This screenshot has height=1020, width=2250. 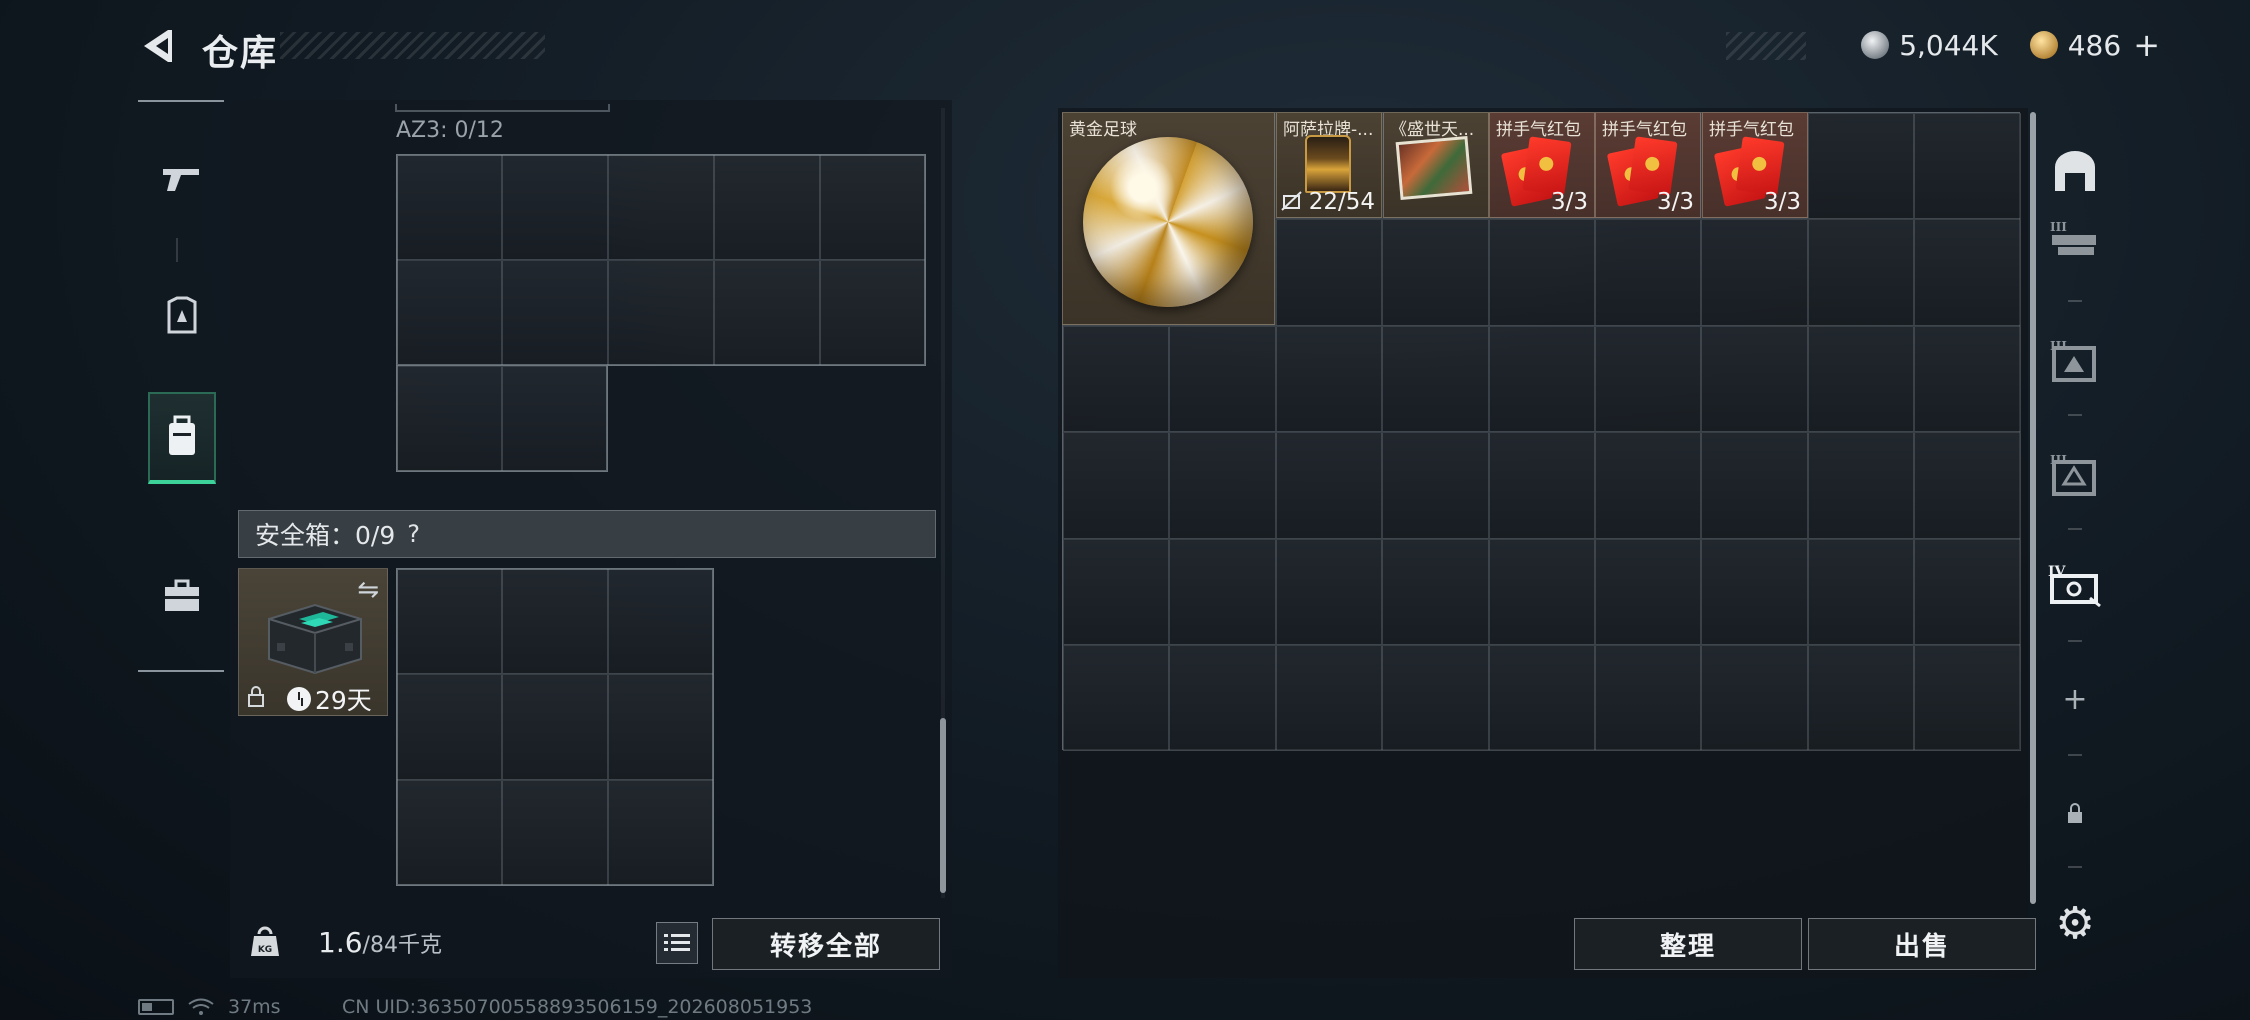 What do you see at coordinates (2075, 240) in the screenshot?
I see `stash-page-tier3-a: III` at bounding box center [2075, 240].